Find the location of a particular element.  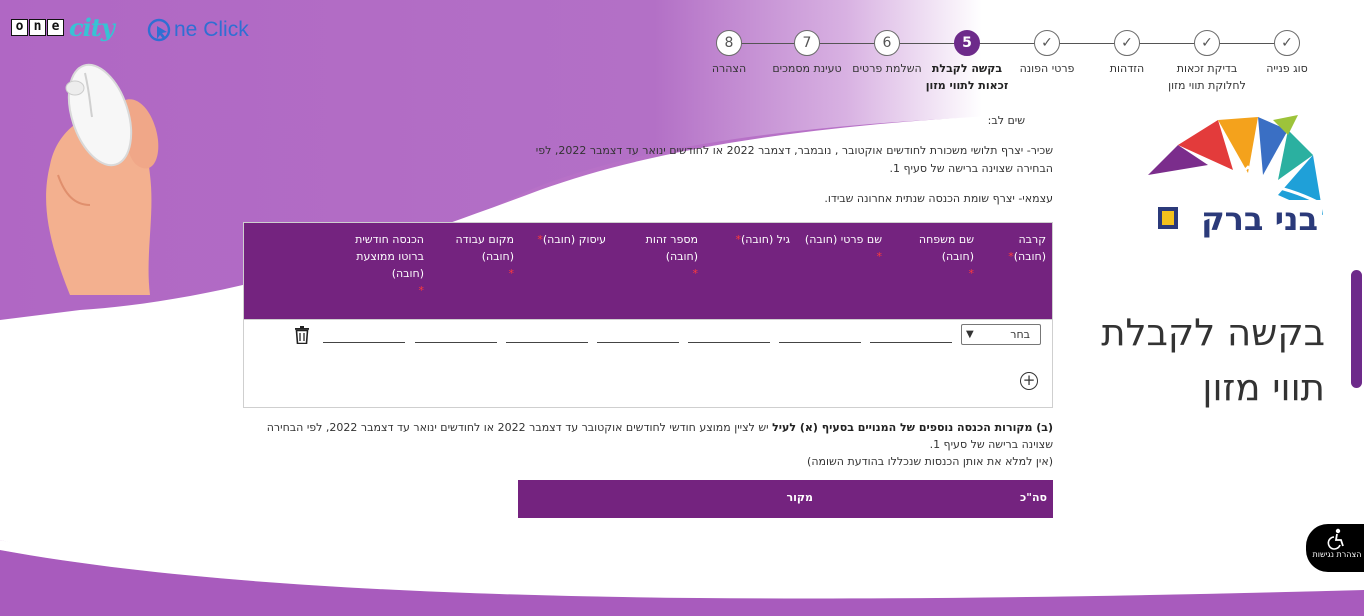

city-logo-text: בני ברק is located at coordinates (1259, 219).